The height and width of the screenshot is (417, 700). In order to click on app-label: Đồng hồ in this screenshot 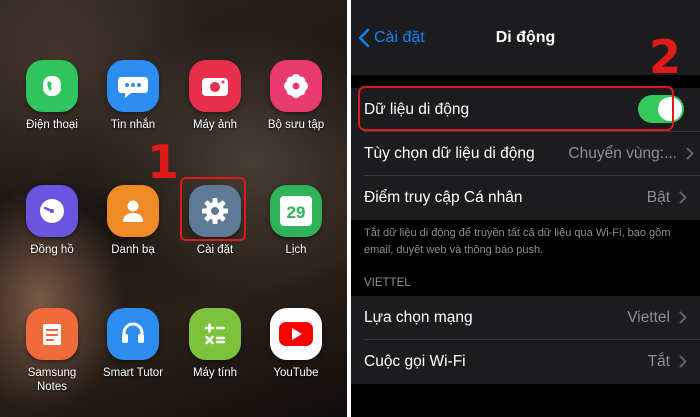, I will do `click(52, 250)`.